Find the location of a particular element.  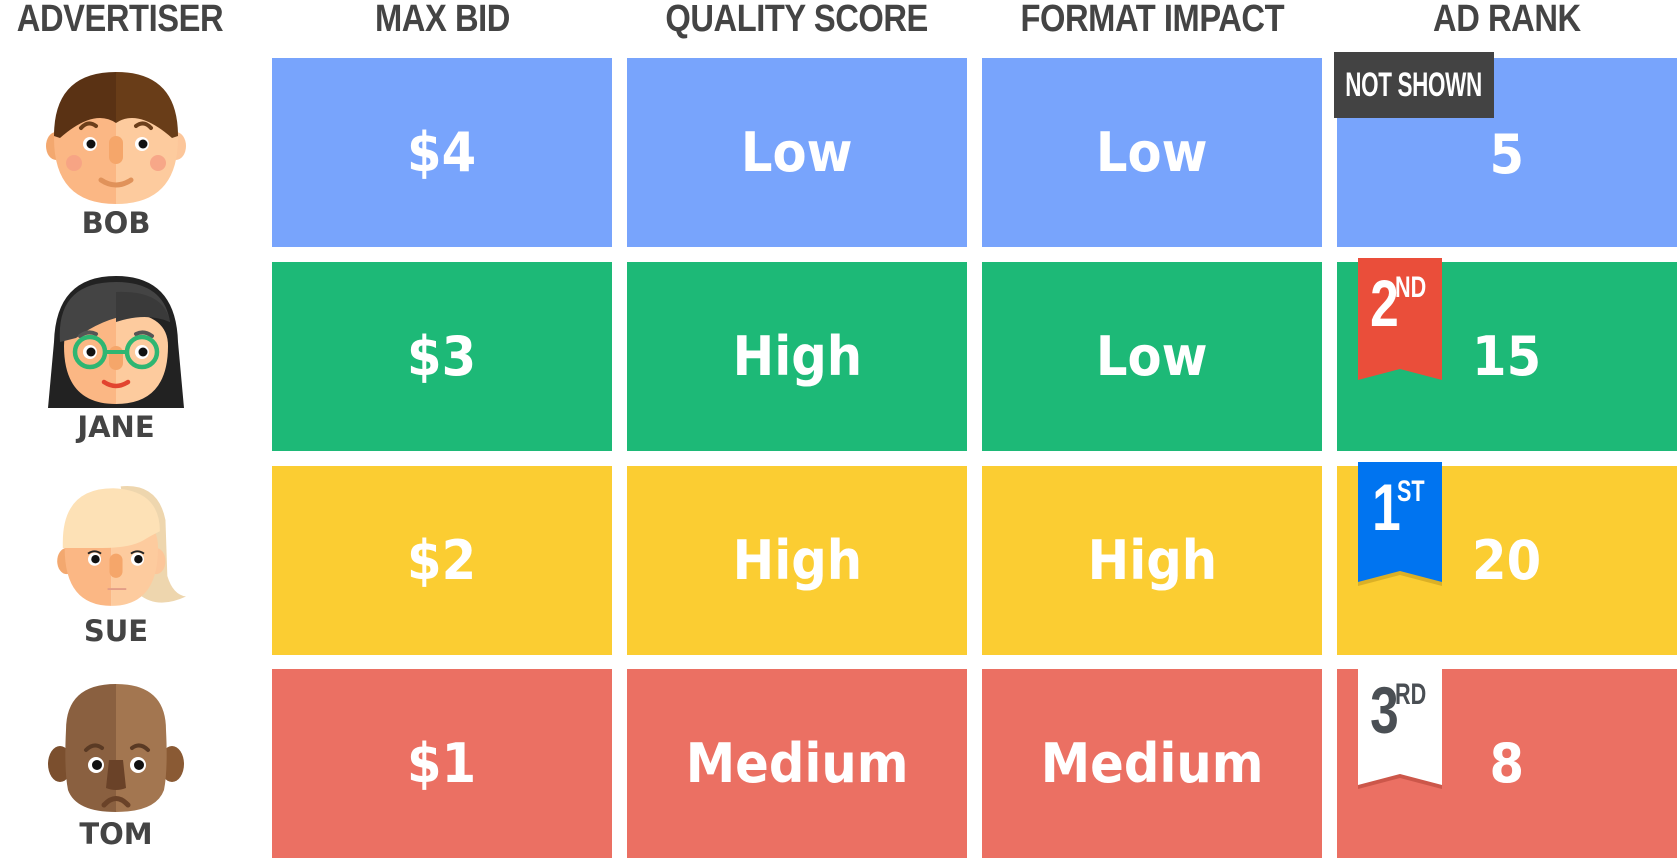

quality-score-value: Medium is located at coordinates (797, 763).